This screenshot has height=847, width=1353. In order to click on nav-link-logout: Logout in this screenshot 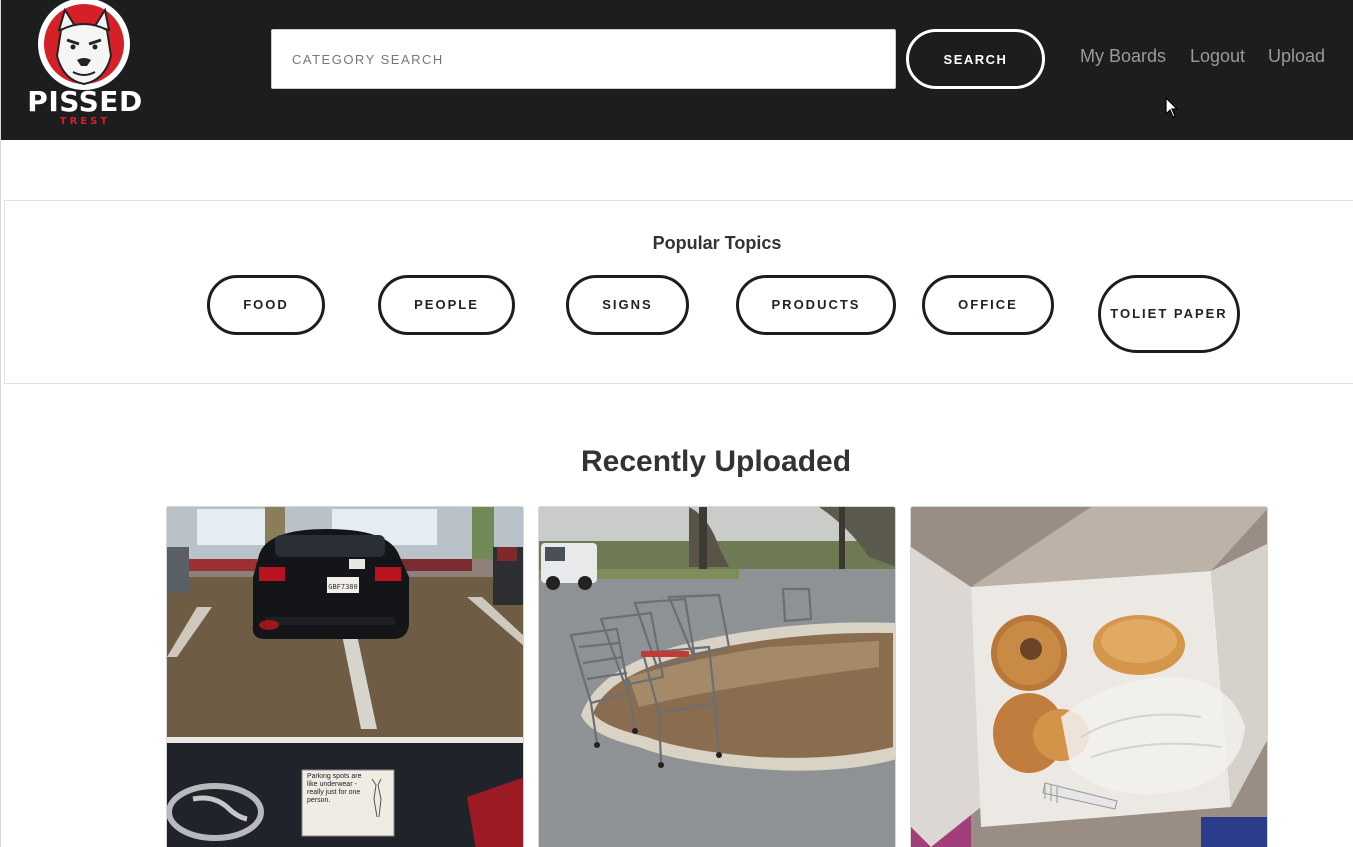, I will do `click(1217, 56)`.